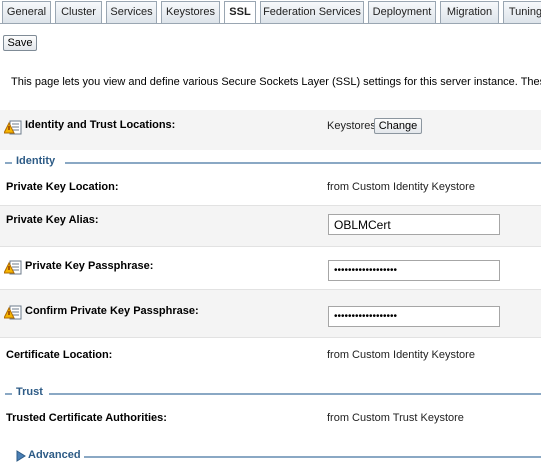  What do you see at coordinates (401, 355) in the screenshot?
I see `certificate-location-value: from Custom Identity Keystore` at bounding box center [401, 355].